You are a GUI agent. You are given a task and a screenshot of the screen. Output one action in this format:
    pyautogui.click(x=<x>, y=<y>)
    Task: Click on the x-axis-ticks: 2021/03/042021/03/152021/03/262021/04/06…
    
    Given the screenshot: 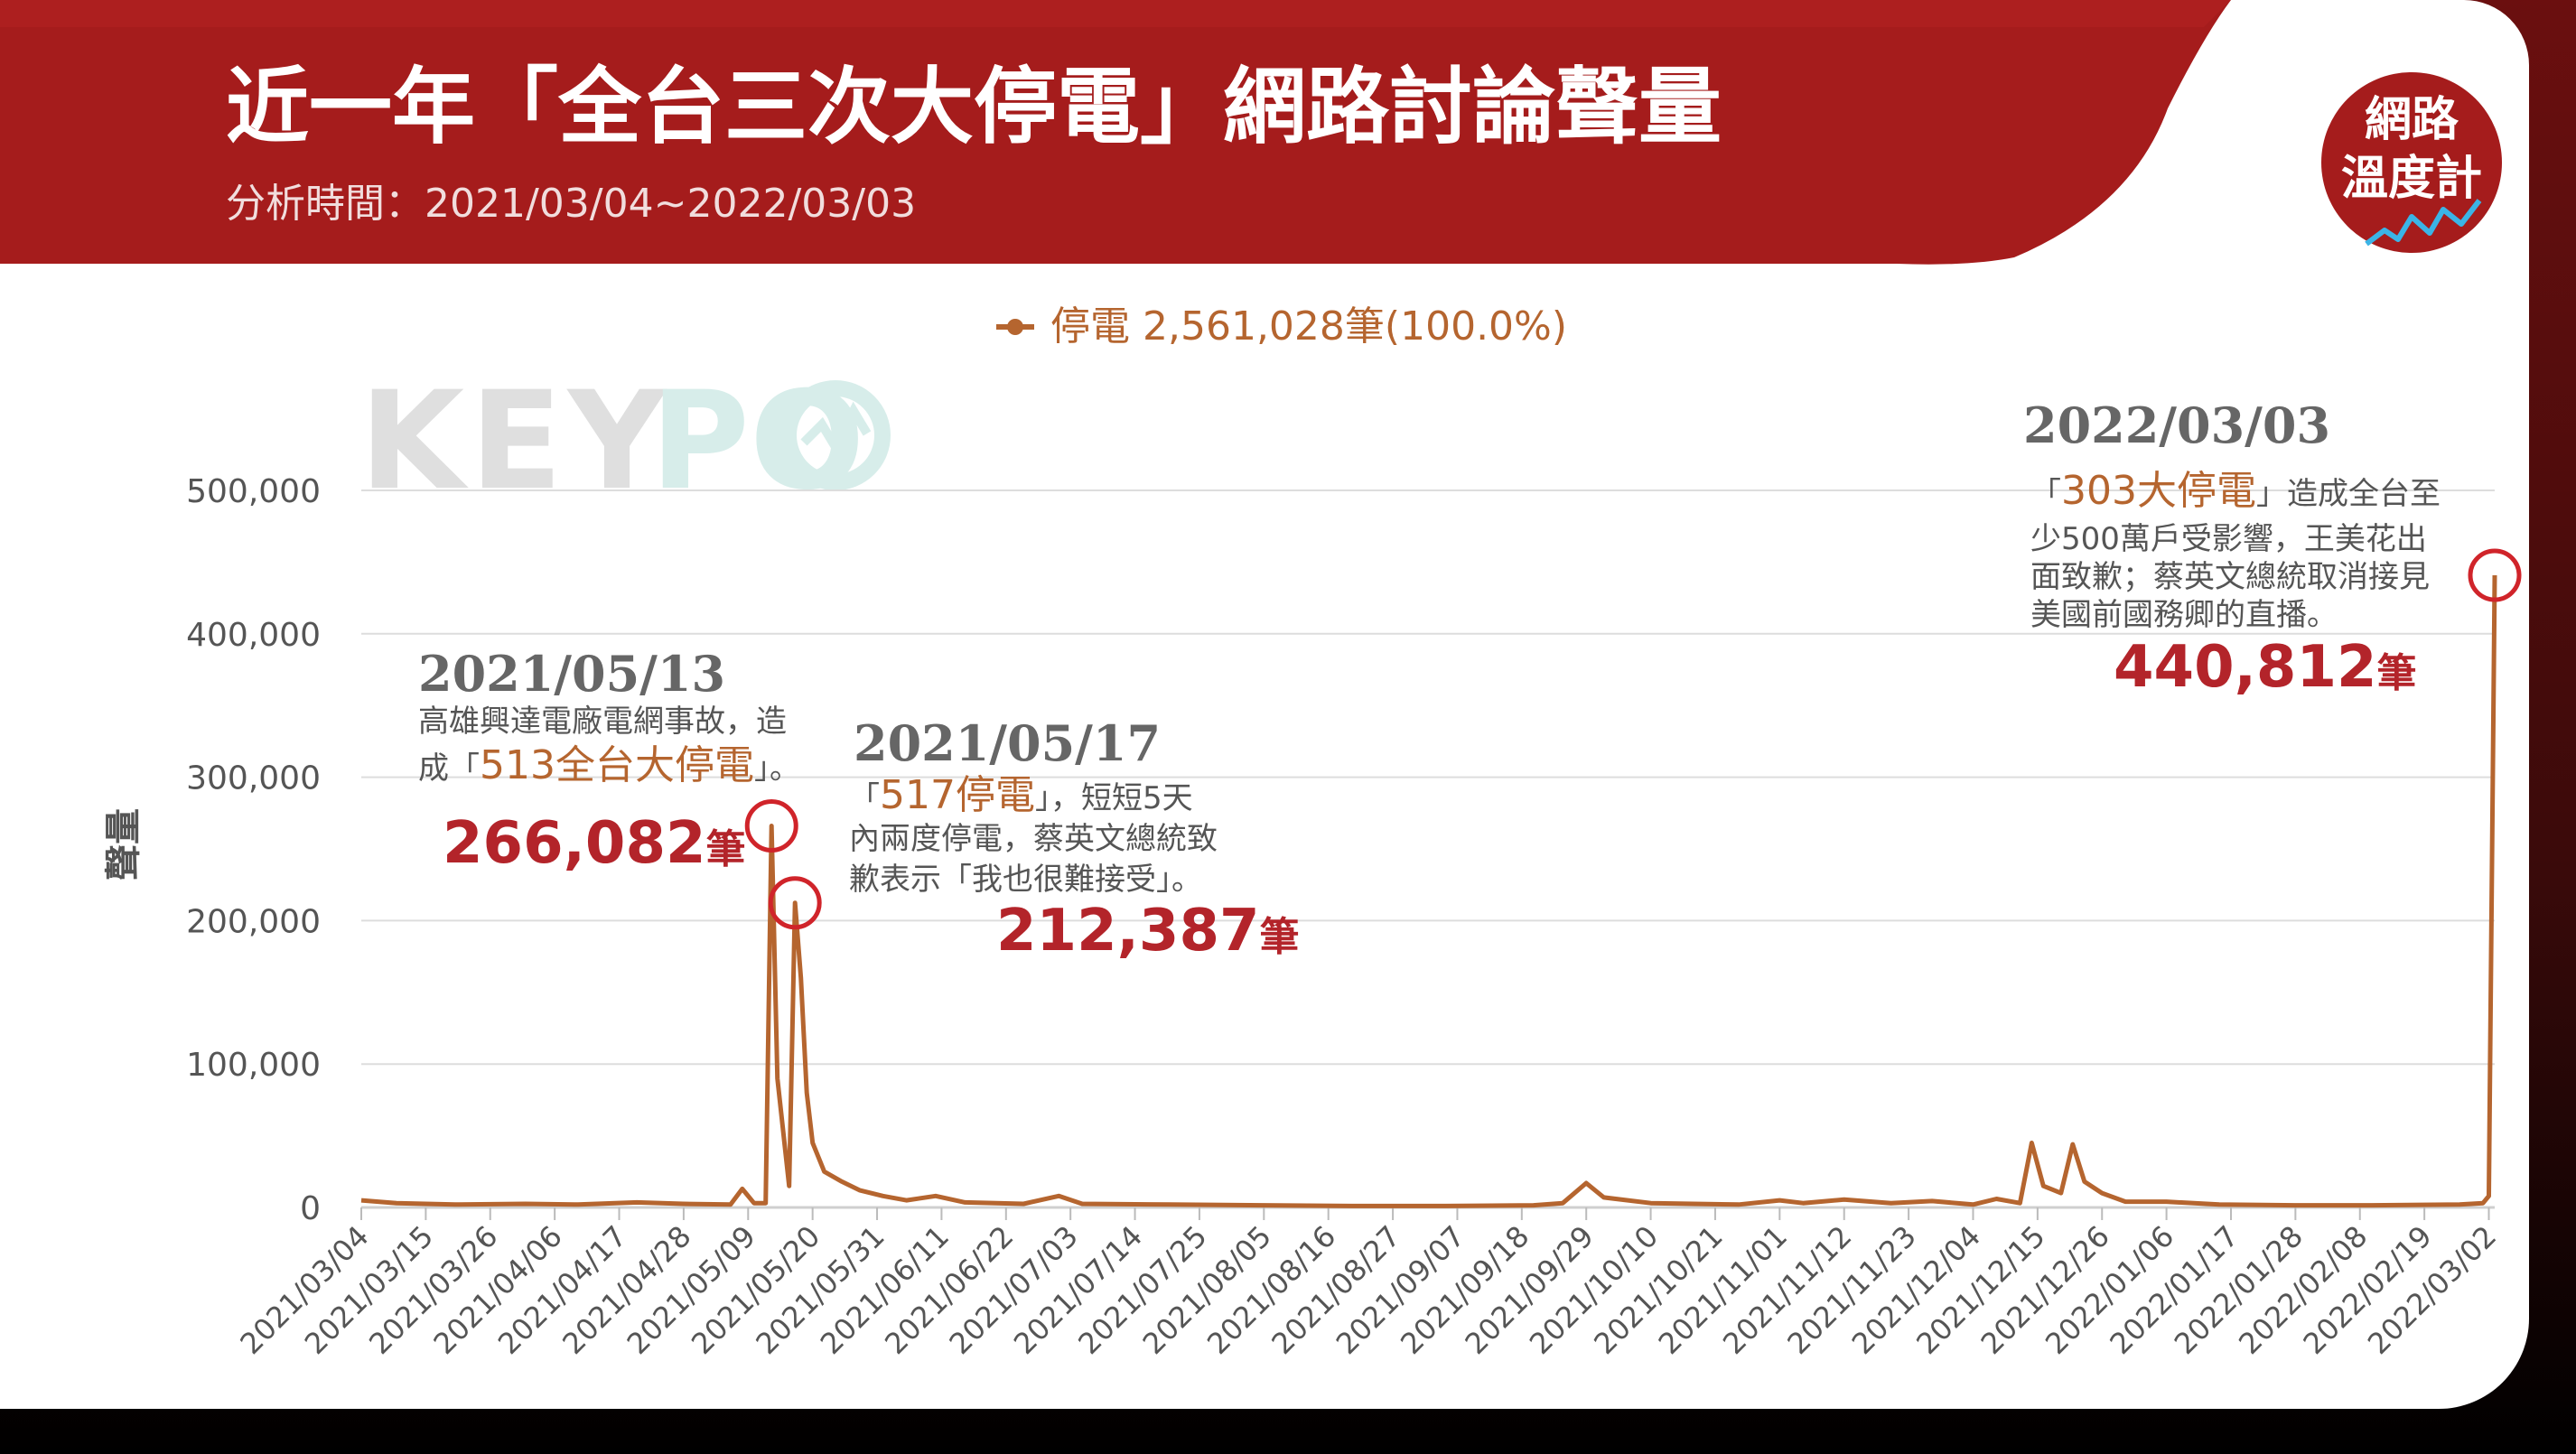 What is the action you would take?
    pyautogui.click(x=1368, y=1284)
    